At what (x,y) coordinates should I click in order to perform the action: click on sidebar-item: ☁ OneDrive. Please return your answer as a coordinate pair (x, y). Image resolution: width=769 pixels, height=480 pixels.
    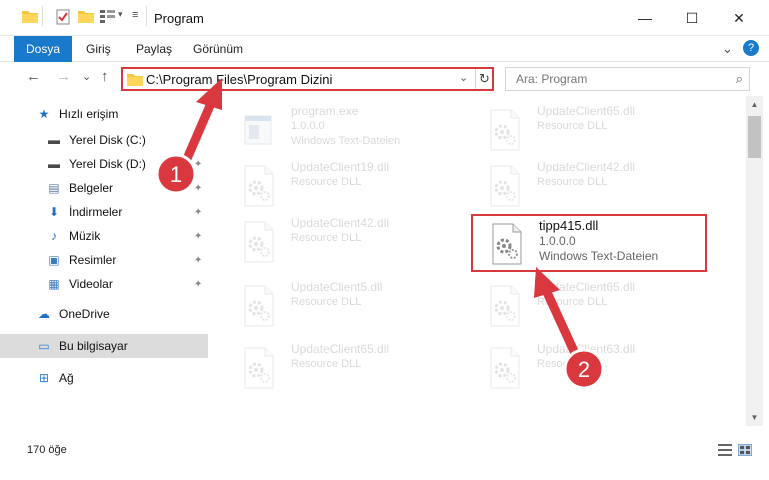
    Looking at the image, I should click on (104, 314).